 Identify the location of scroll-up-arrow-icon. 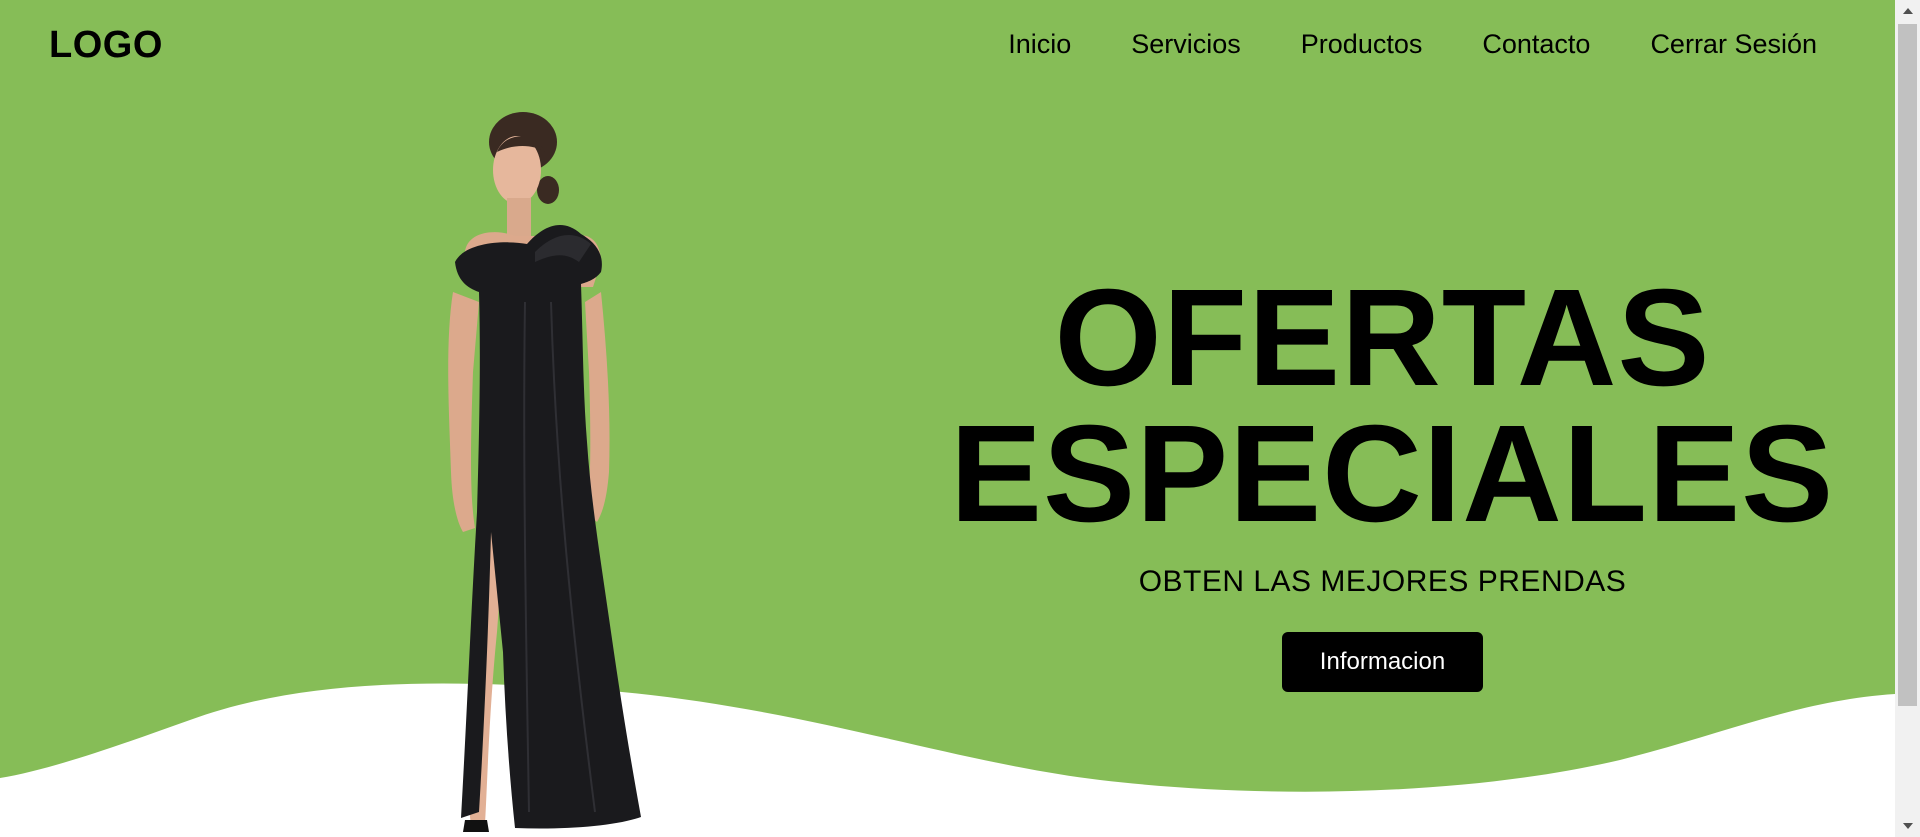
(1907, 11).